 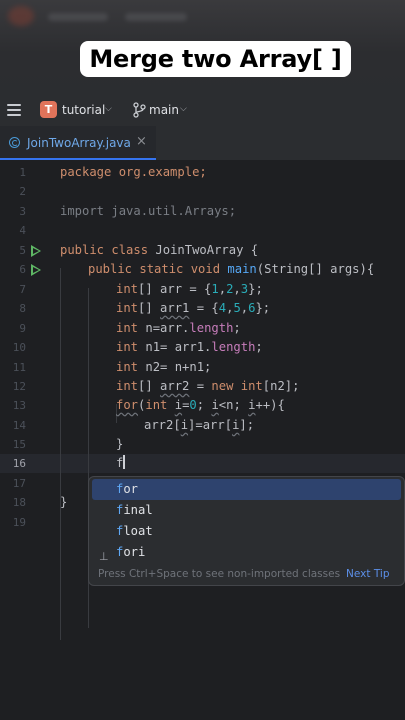 I want to click on line-number: 6, so click(x=22, y=269).